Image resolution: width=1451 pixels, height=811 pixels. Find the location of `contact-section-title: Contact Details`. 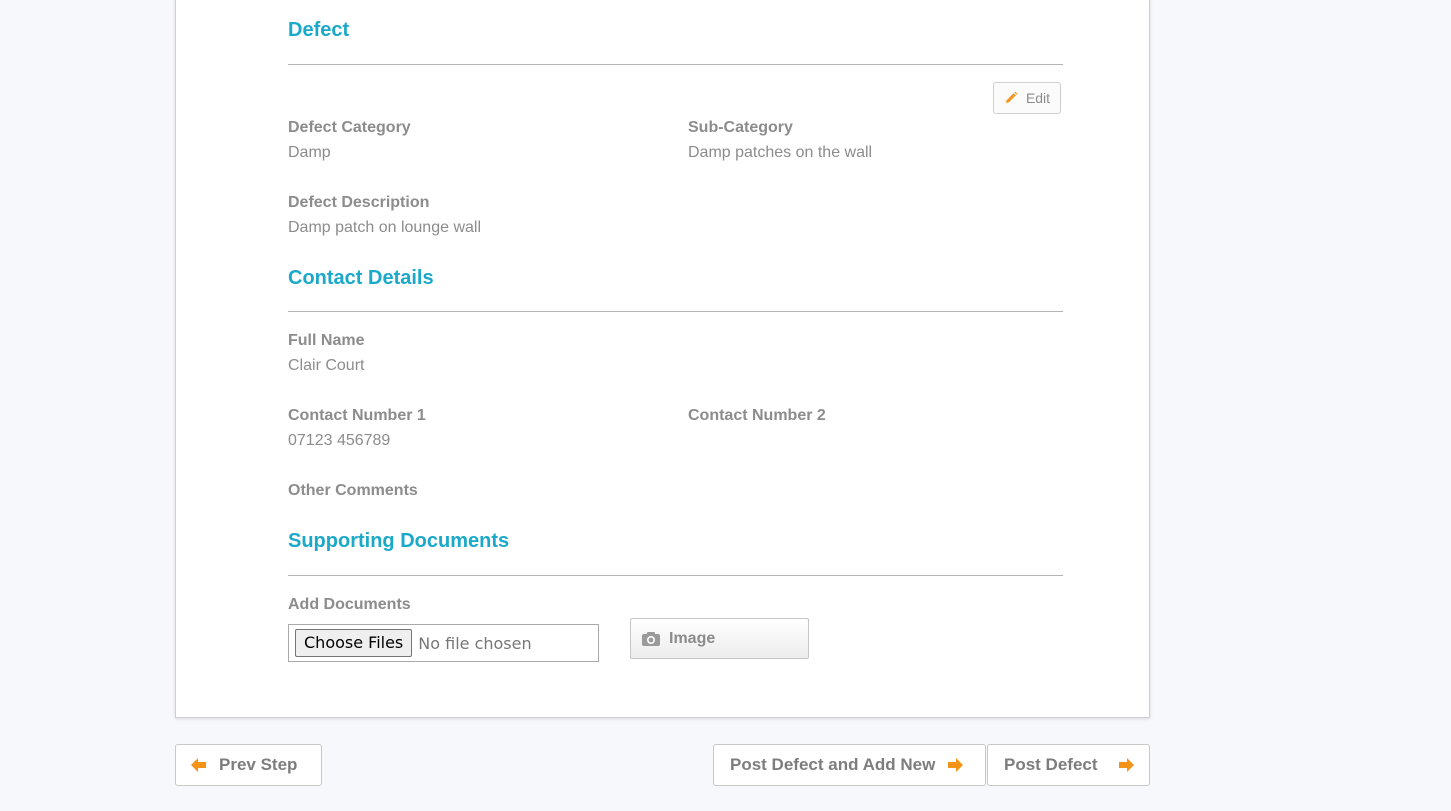

contact-section-title: Contact Details is located at coordinates (361, 278).